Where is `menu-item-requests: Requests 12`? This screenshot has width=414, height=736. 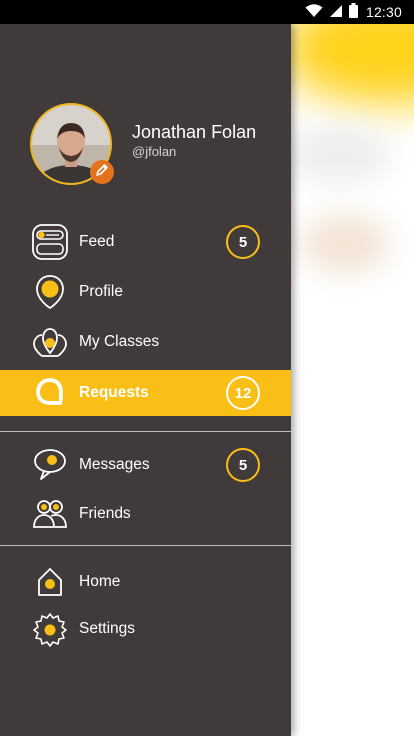 menu-item-requests: Requests 12 is located at coordinates (145, 393).